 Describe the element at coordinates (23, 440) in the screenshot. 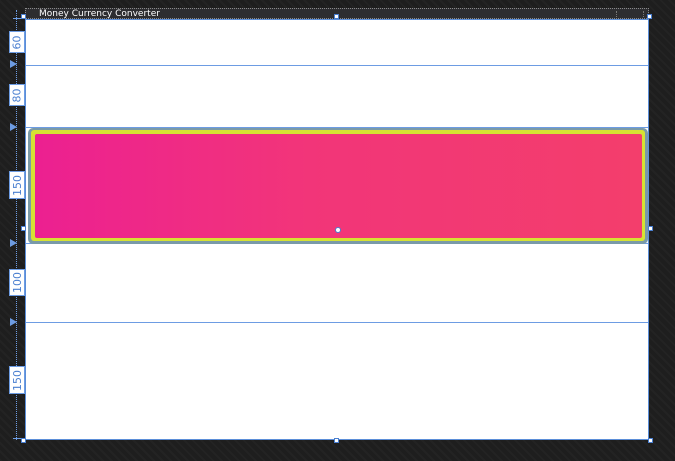

I see `resize-handle-bottom-left` at that location.